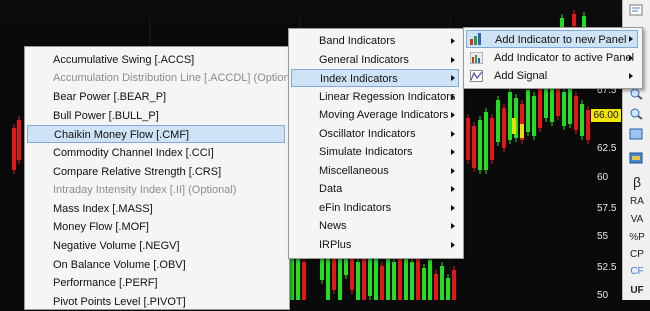  I want to click on uf-button: UF, so click(637, 291).